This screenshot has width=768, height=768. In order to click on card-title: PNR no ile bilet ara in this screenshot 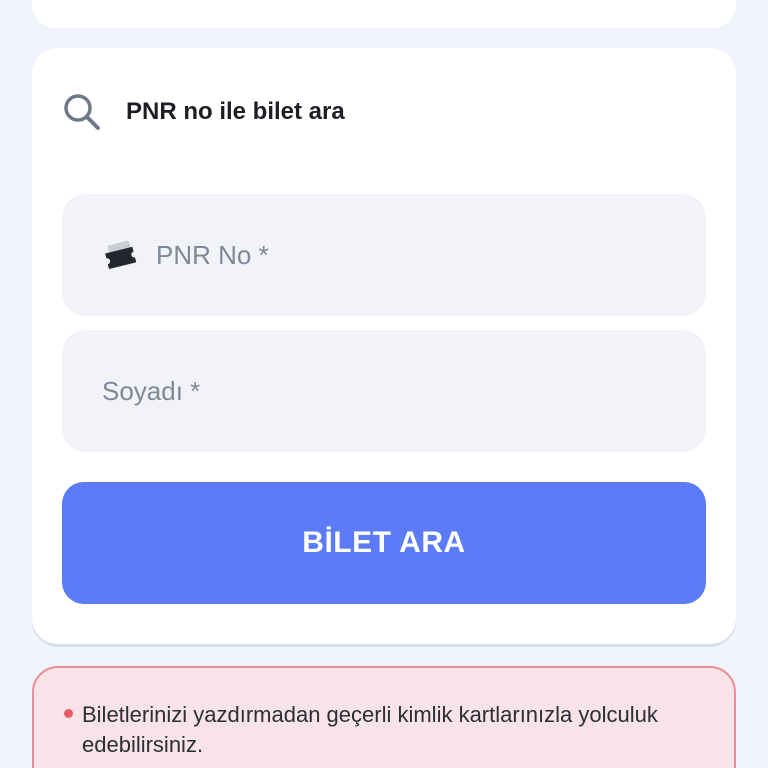, I will do `click(235, 111)`.